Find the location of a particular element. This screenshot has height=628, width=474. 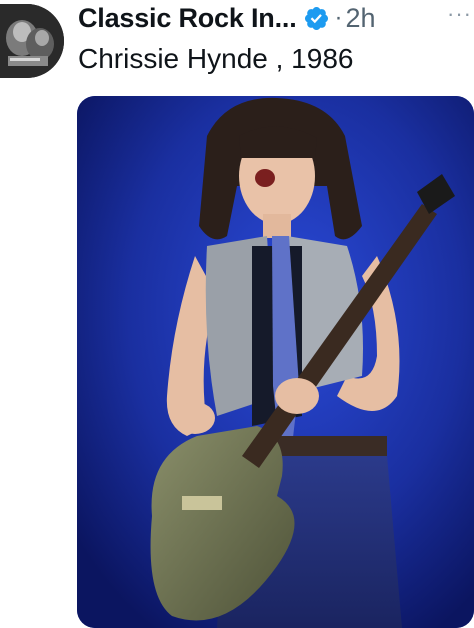

timestamp: 2h is located at coordinates (361, 18).